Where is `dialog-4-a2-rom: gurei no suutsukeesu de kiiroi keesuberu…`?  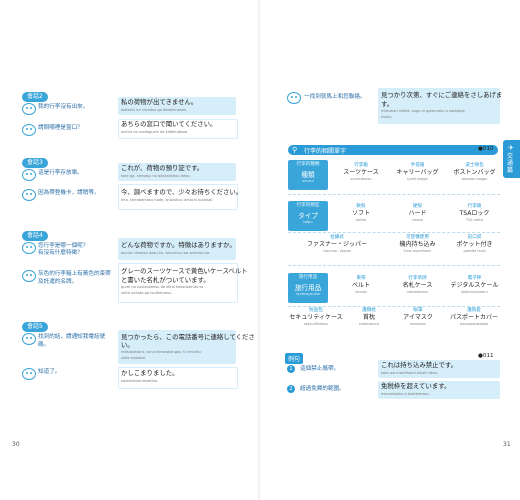
dialog-4-a2-rom: gurei no suutsukeesu de kiiroi keesuberu… is located at coordinates (162, 287).